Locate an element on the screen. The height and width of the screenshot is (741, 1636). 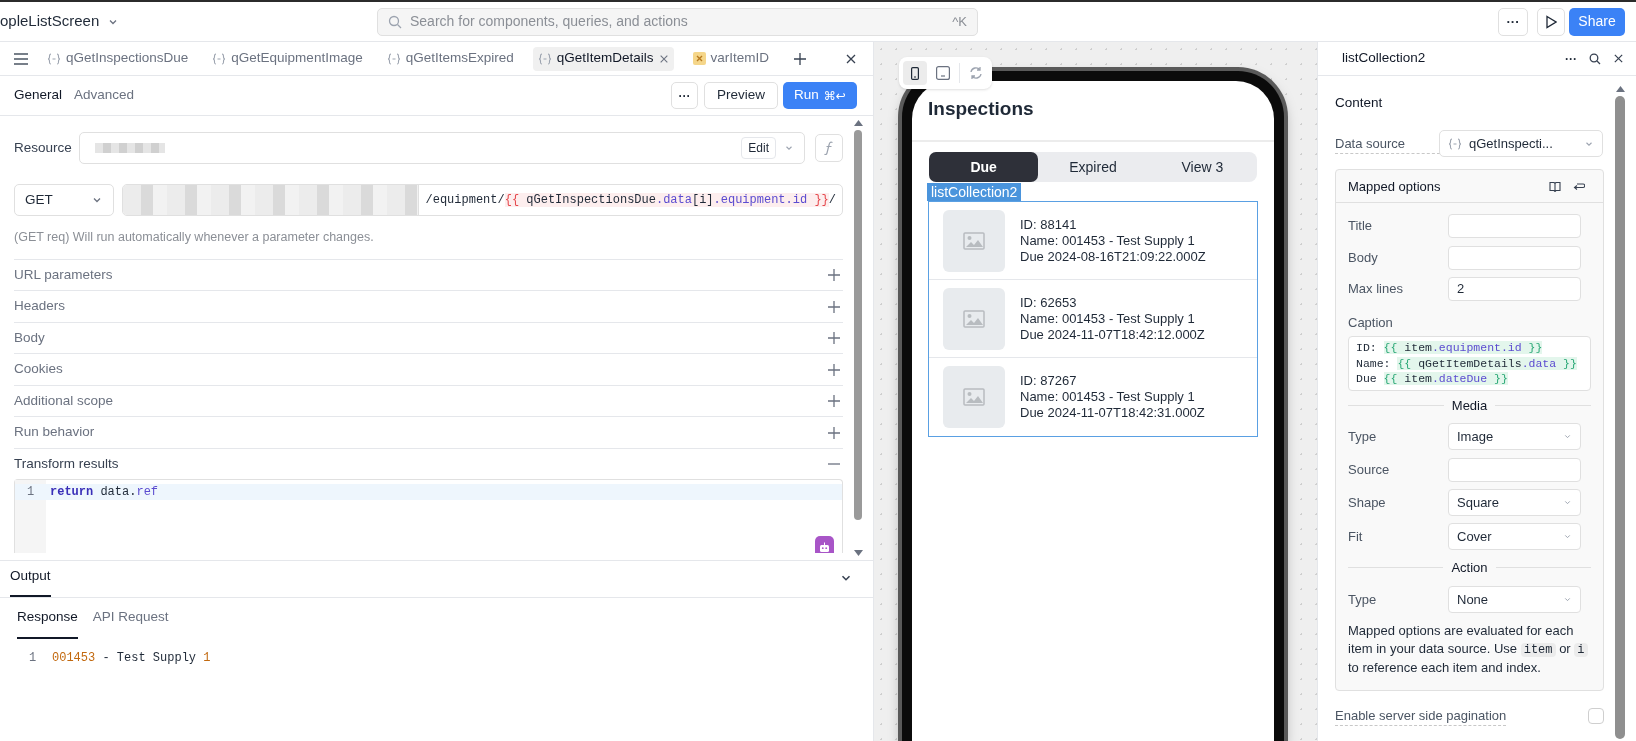
section-title: Content is located at coordinates (1359, 103).